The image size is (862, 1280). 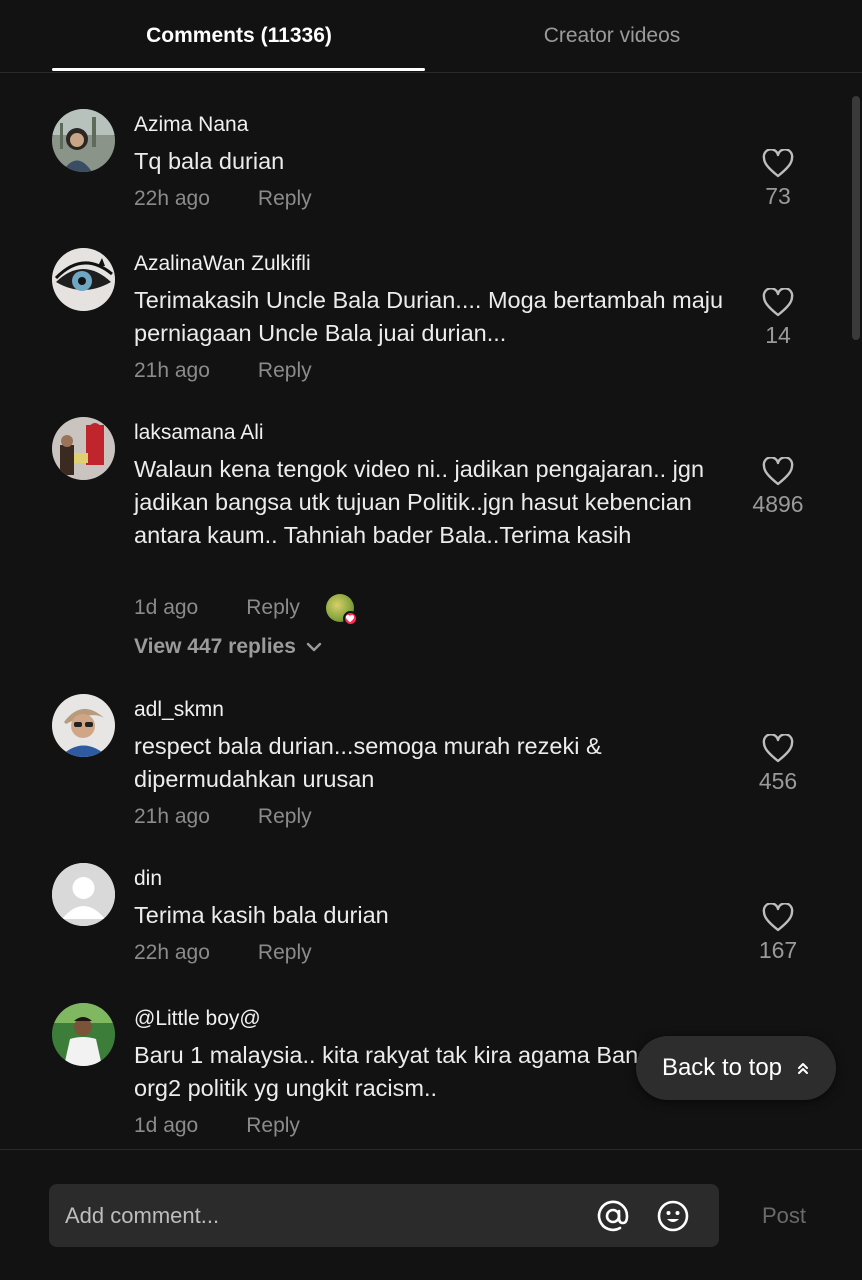 What do you see at coordinates (673, 1216) in the screenshot?
I see `emoji-icon` at bounding box center [673, 1216].